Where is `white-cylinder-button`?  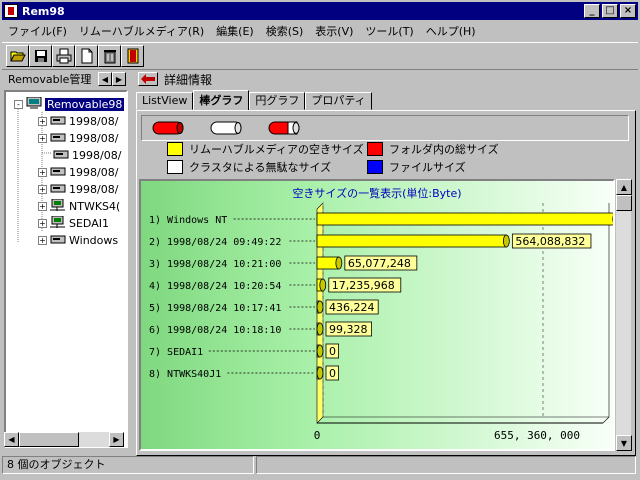 white-cylinder-button is located at coordinates (227, 128).